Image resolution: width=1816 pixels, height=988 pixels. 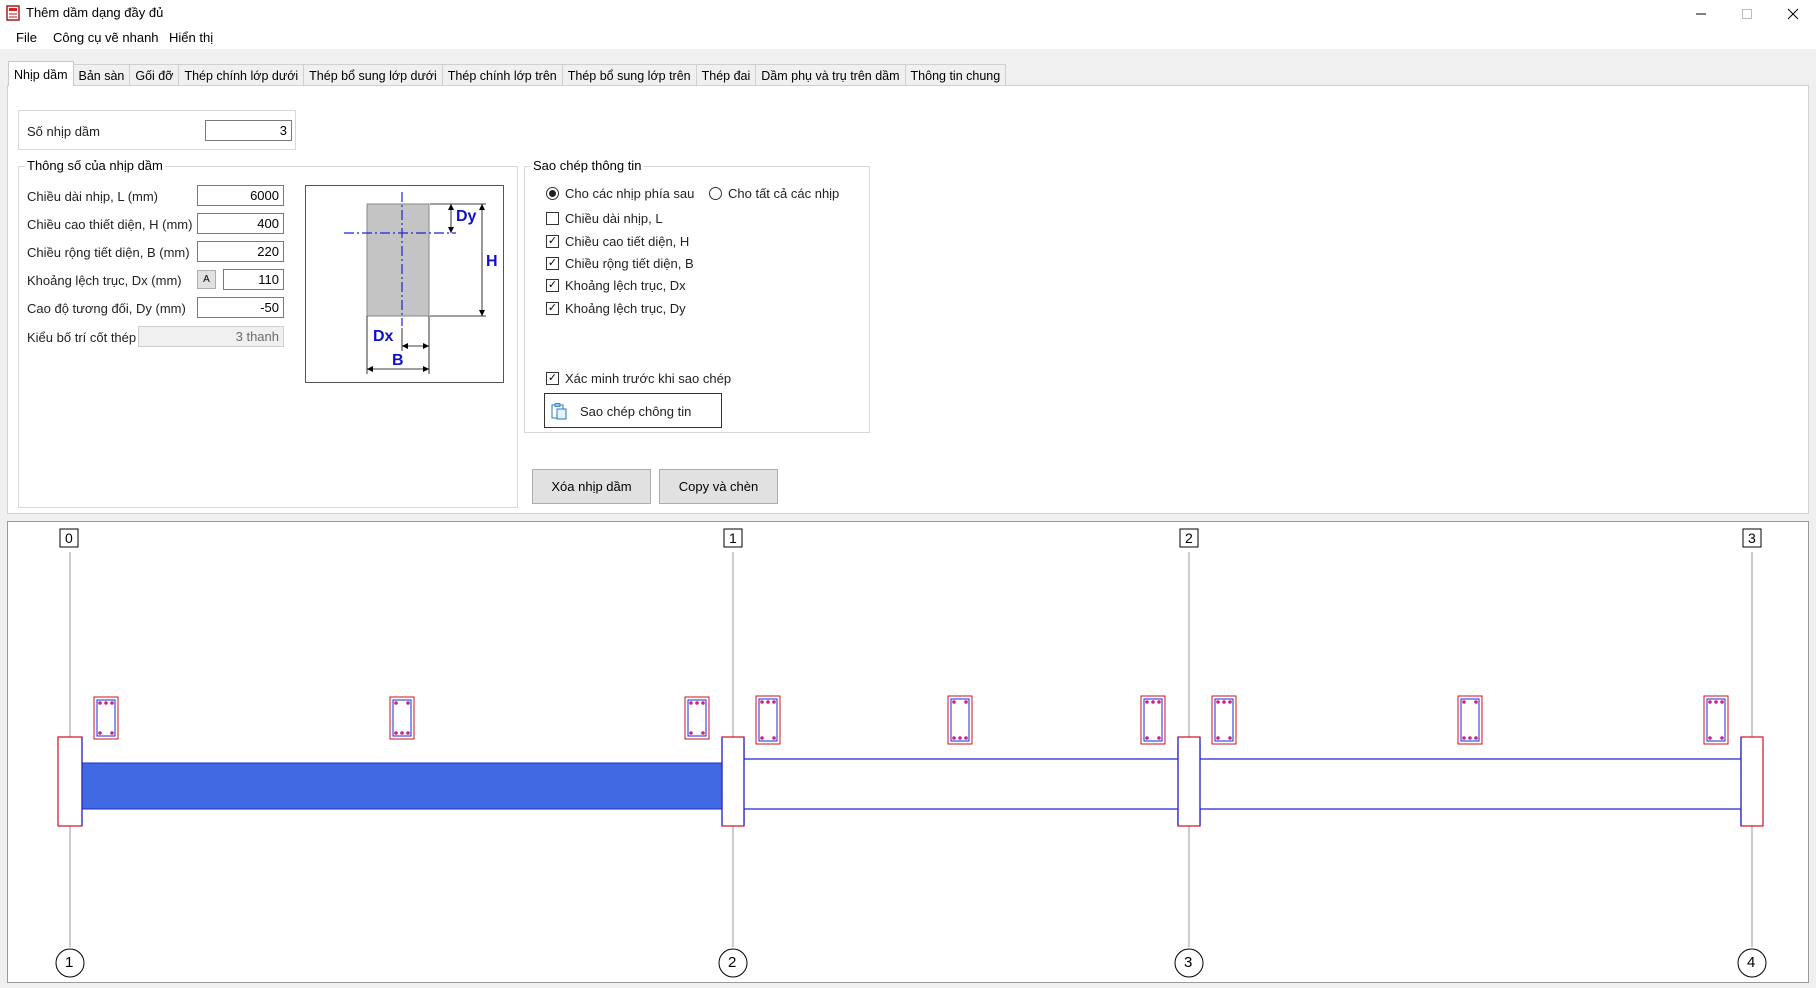 What do you see at coordinates (26, 37) in the screenshot?
I see `menu-file: File` at bounding box center [26, 37].